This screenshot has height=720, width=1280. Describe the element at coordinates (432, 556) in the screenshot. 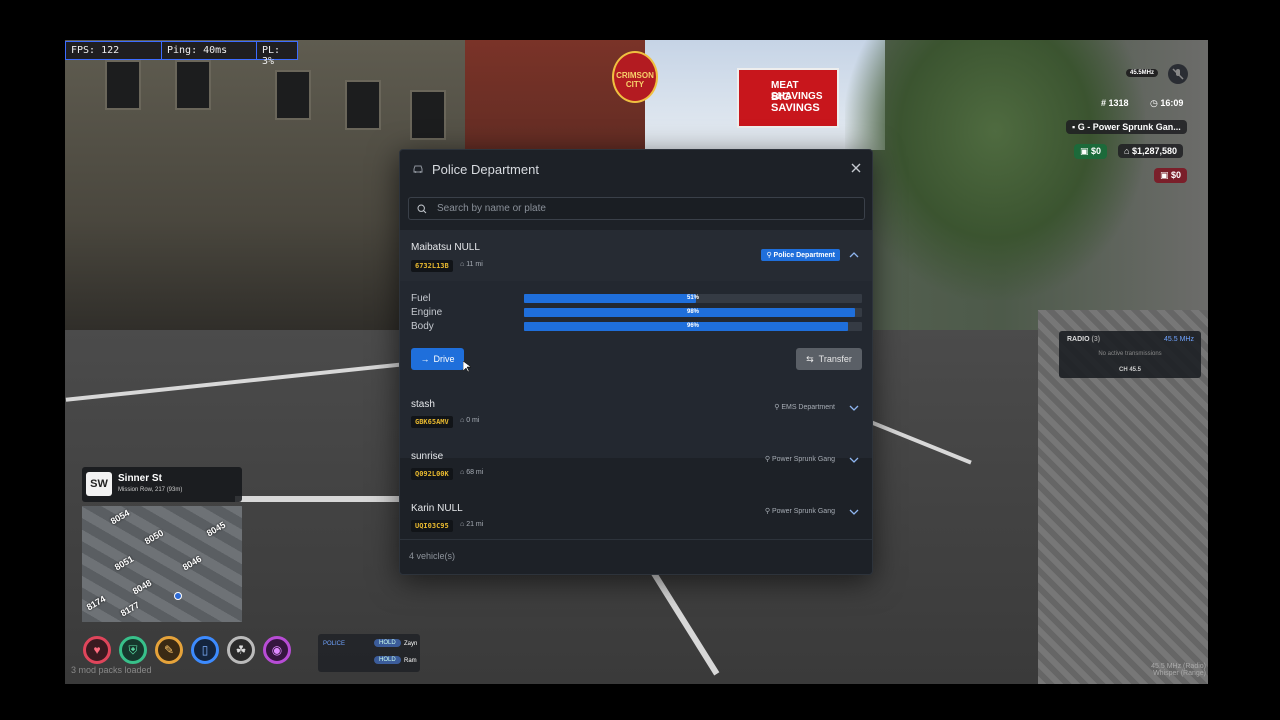

I see `vehicle-count: 4 vehicle(s)` at that location.